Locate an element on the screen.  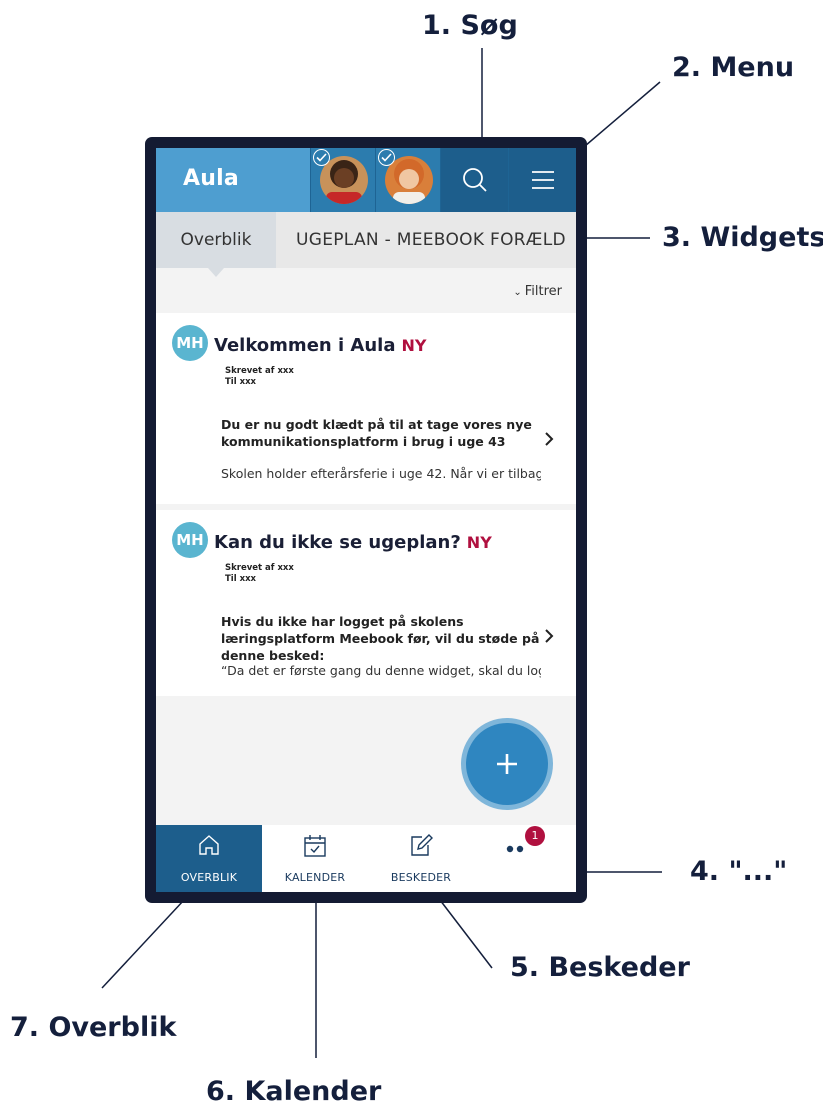
tab-overblik: Overblik is located at coordinates (216, 240).